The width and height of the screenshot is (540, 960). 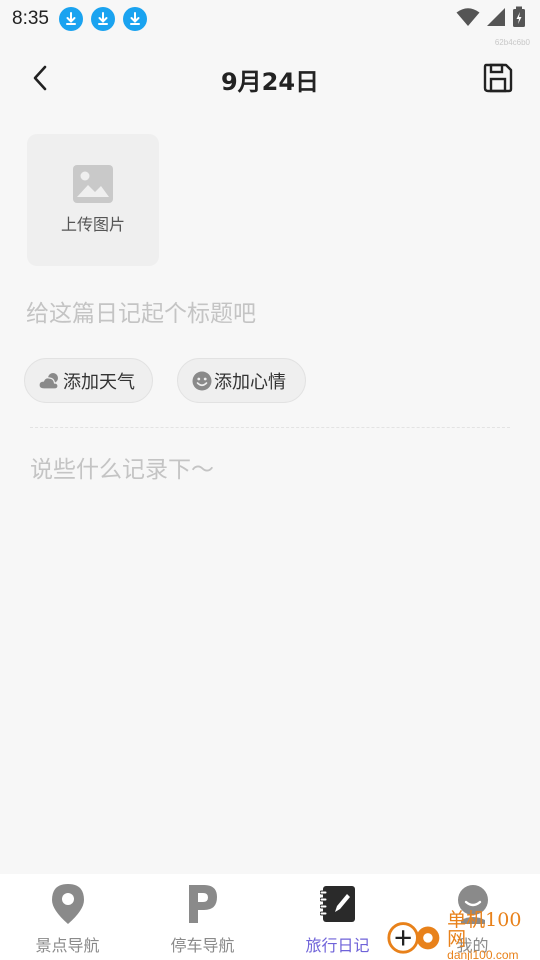 What do you see at coordinates (496, 17) in the screenshot?
I see `signal-icon` at bounding box center [496, 17].